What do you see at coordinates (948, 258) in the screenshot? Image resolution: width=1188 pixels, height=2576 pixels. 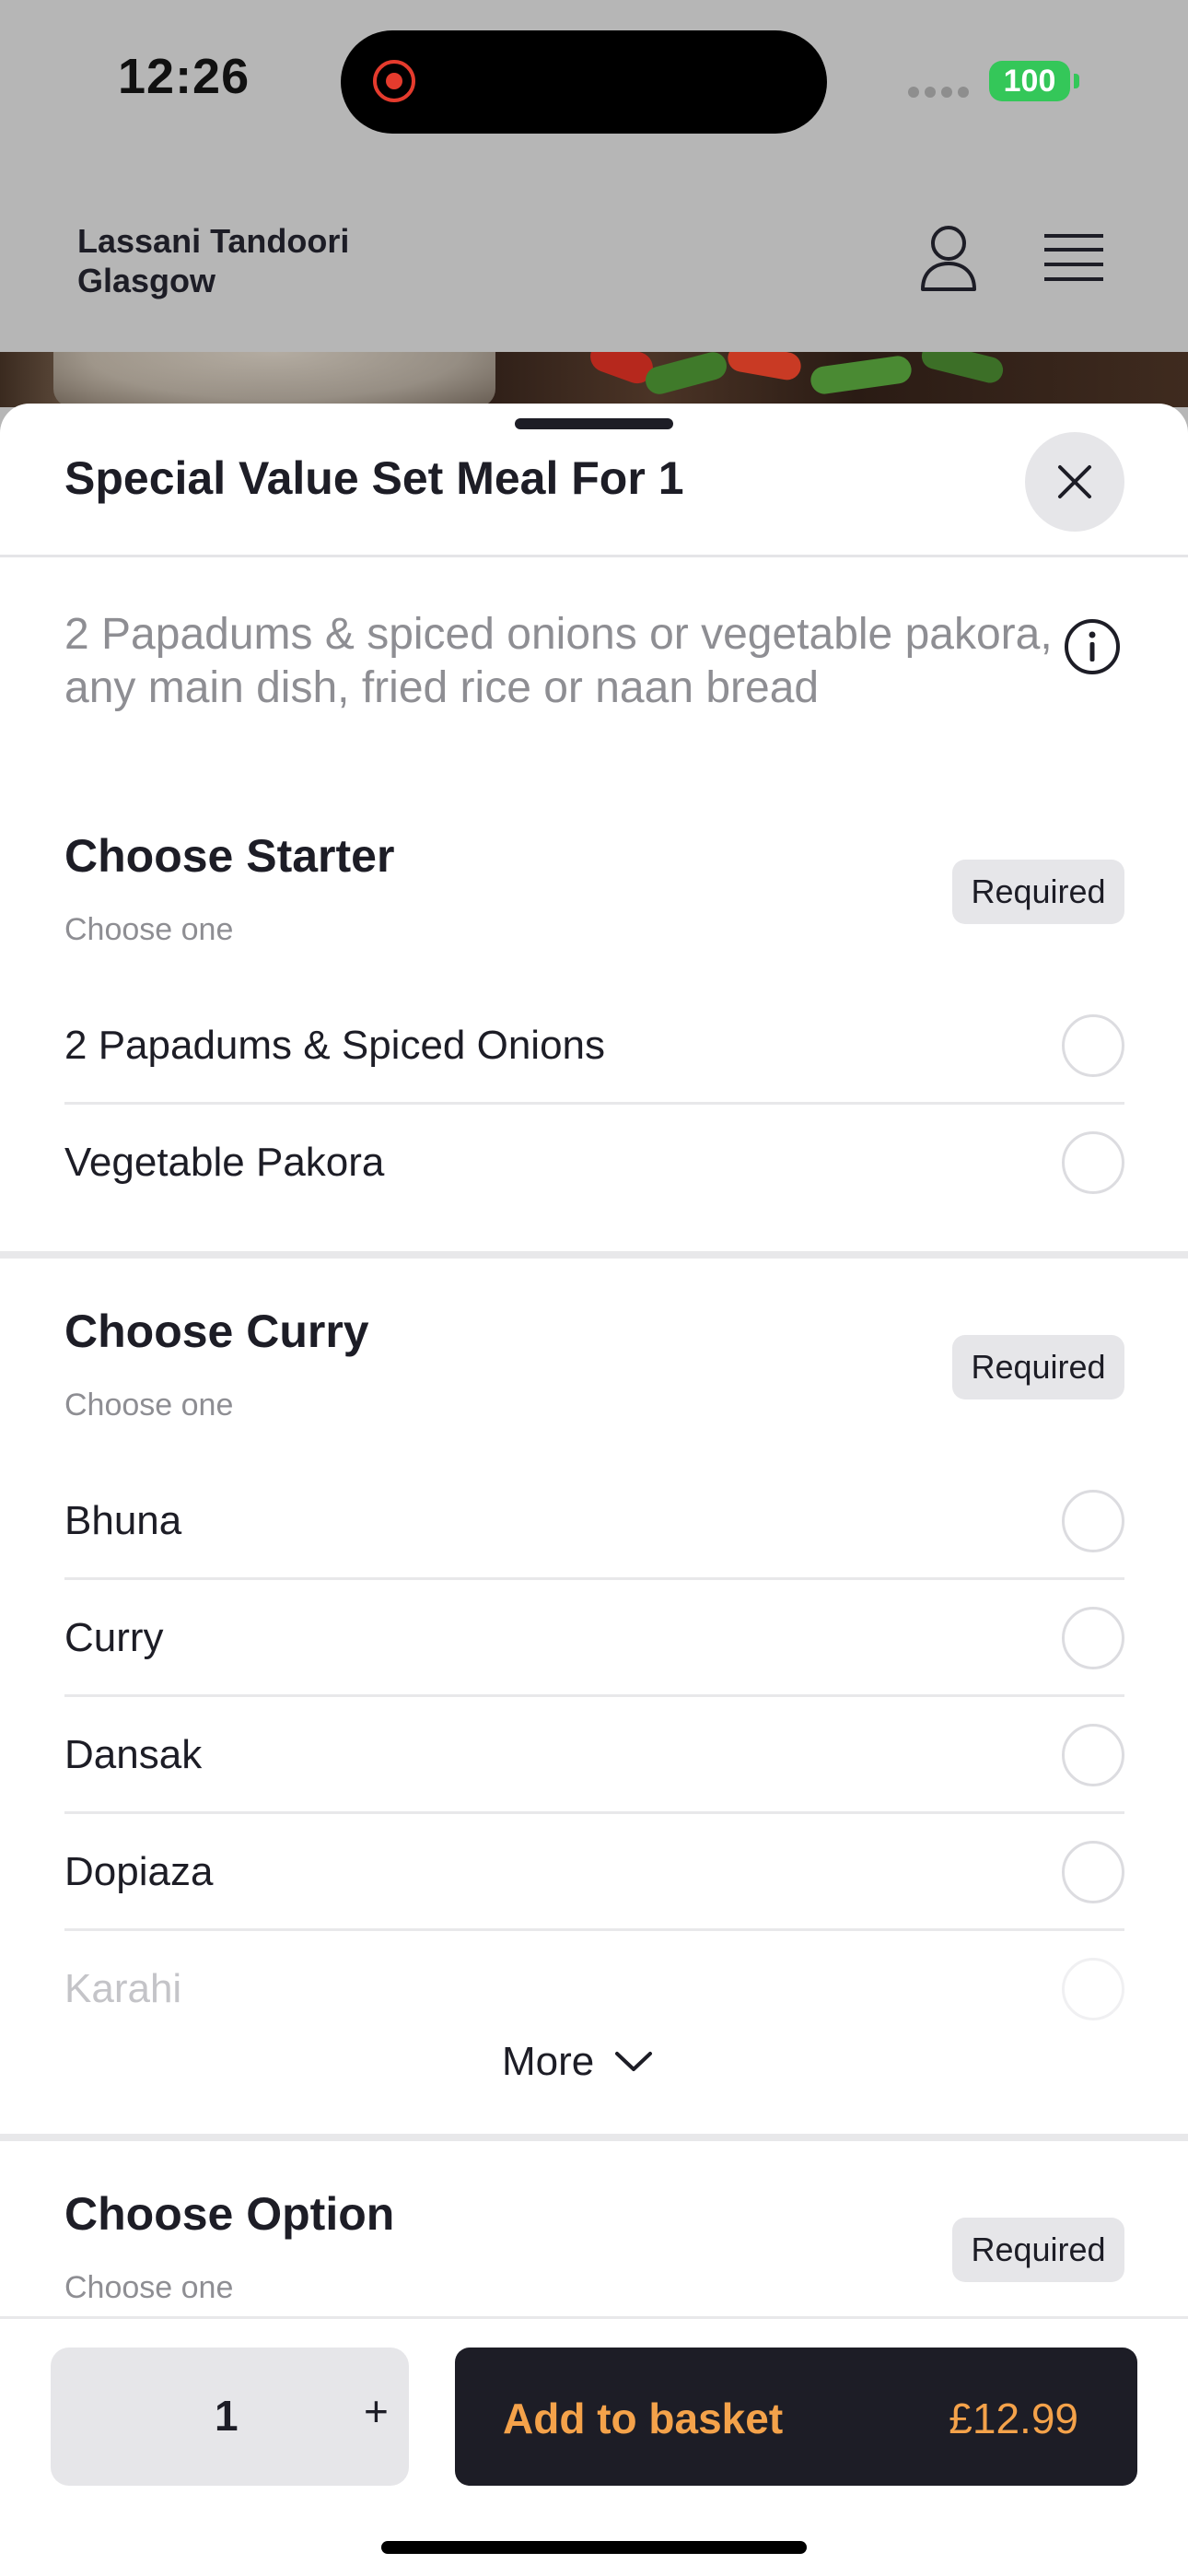 I see `user-icon` at bounding box center [948, 258].